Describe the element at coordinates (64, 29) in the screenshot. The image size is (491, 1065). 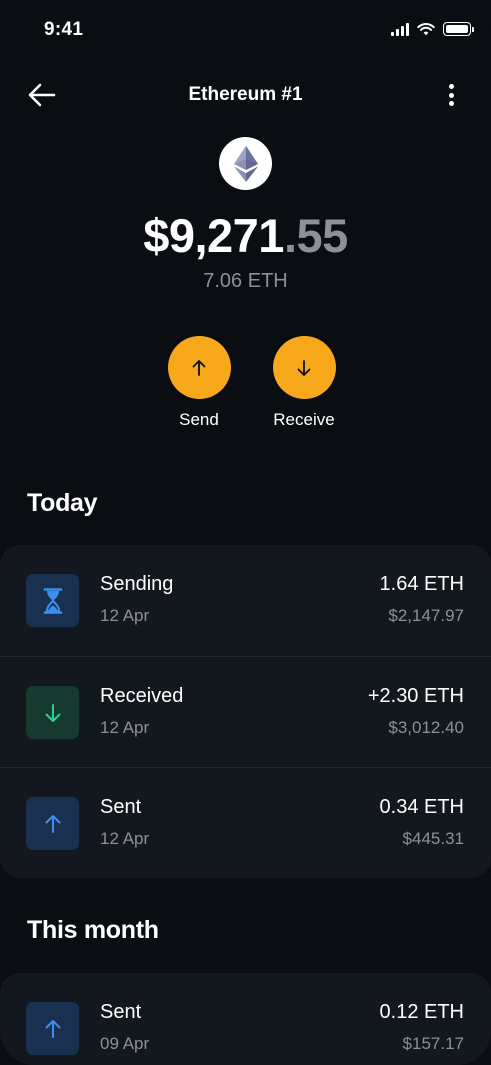
I see `status-time: 9:41` at that location.